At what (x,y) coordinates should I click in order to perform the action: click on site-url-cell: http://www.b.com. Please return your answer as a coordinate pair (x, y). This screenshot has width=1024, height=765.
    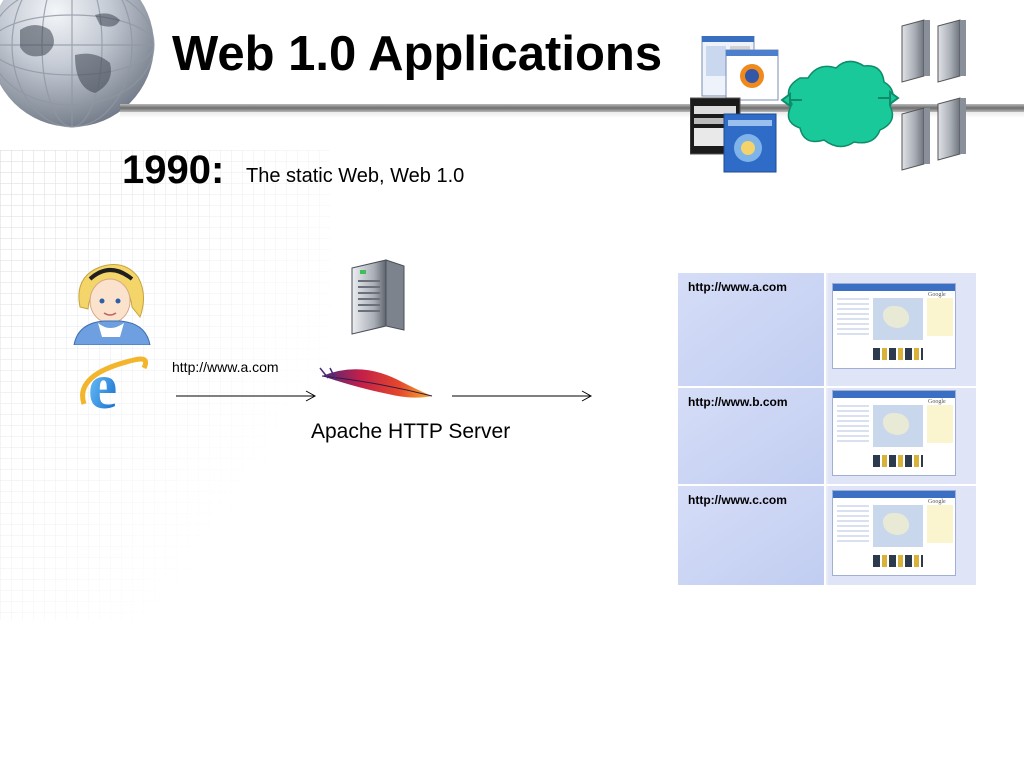
    Looking at the image, I should click on (752, 436).